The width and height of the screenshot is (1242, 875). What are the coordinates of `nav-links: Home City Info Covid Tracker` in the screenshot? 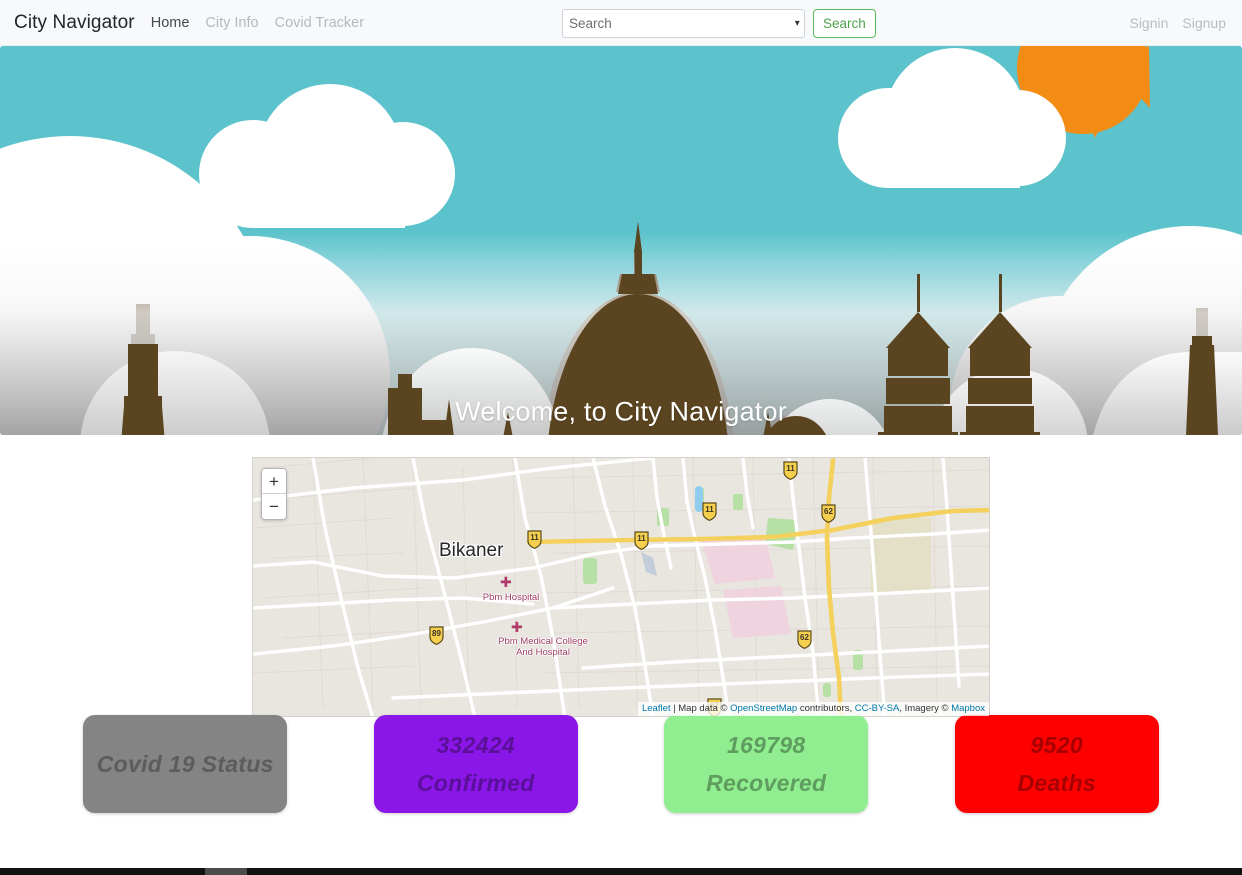 It's located at (257, 23).